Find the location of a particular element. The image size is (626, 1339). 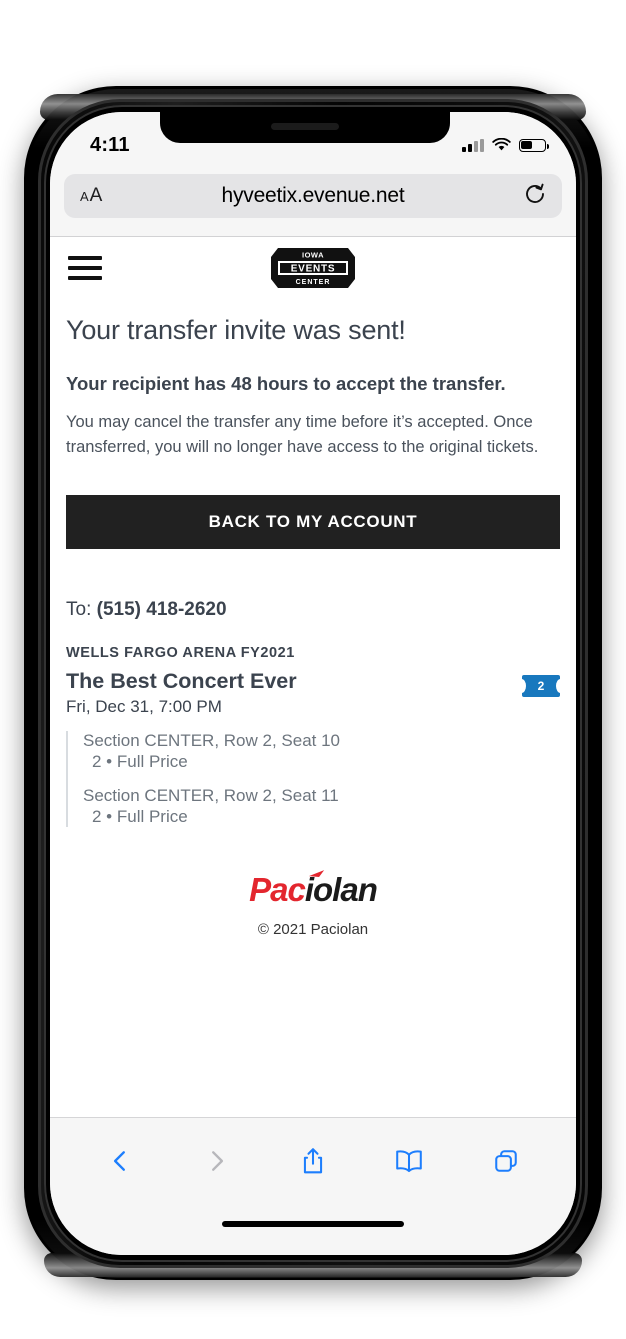

toolbar-icon-row is located at coordinates (313, 1161).